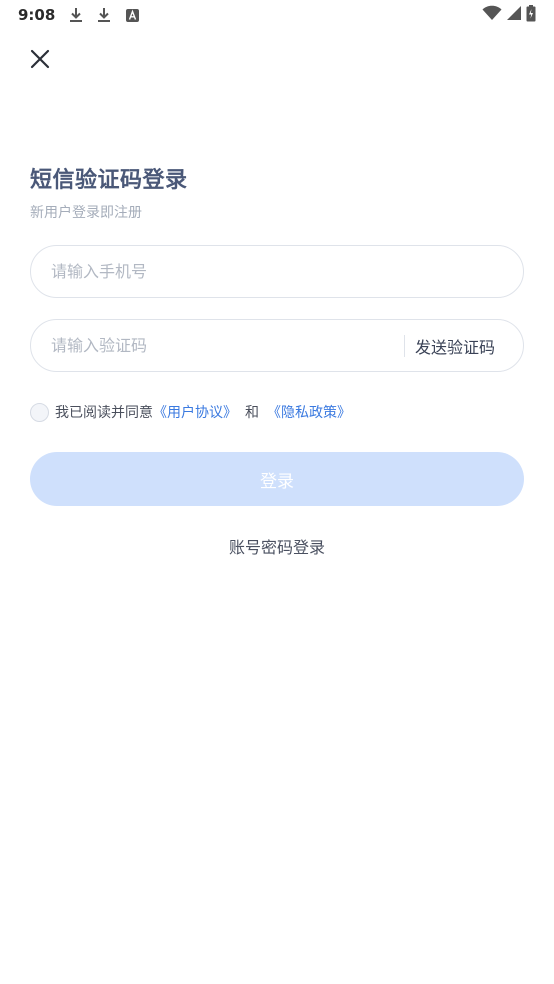  I want to click on code-field-container: 发送验证码, so click(277, 345).